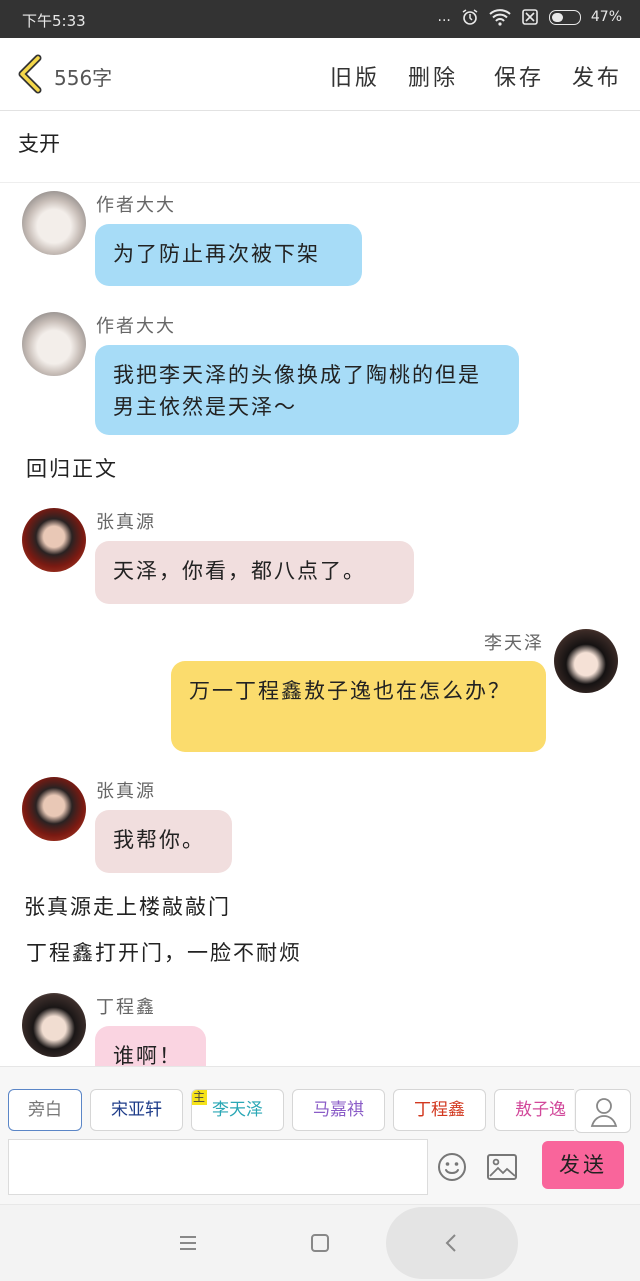 The image size is (640, 1281). What do you see at coordinates (597, 76) in the screenshot?
I see `publish-button: 发布` at bounding box center [597, 76].